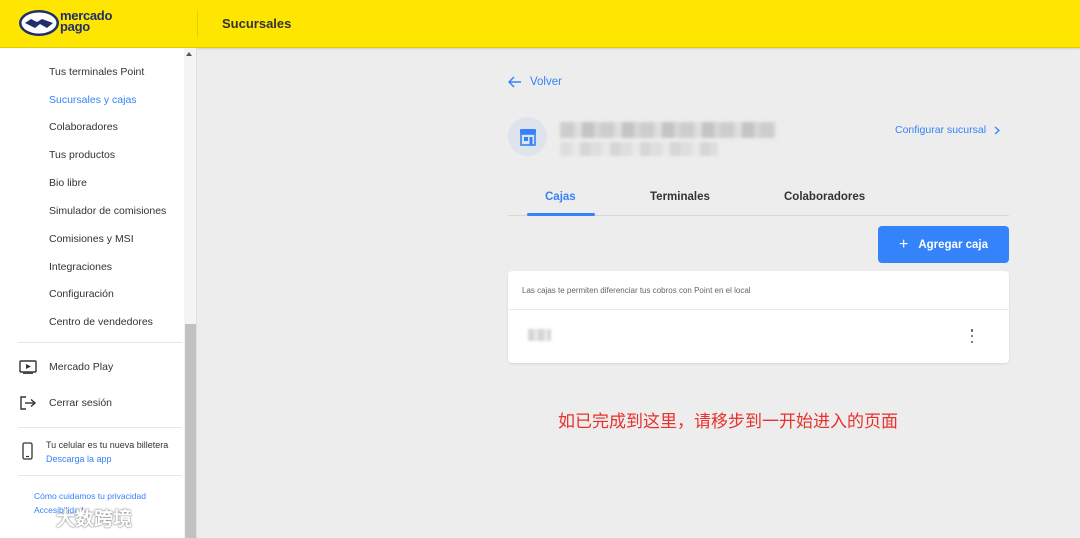  I want to click on chevron-right-icon, so click(997, 130).